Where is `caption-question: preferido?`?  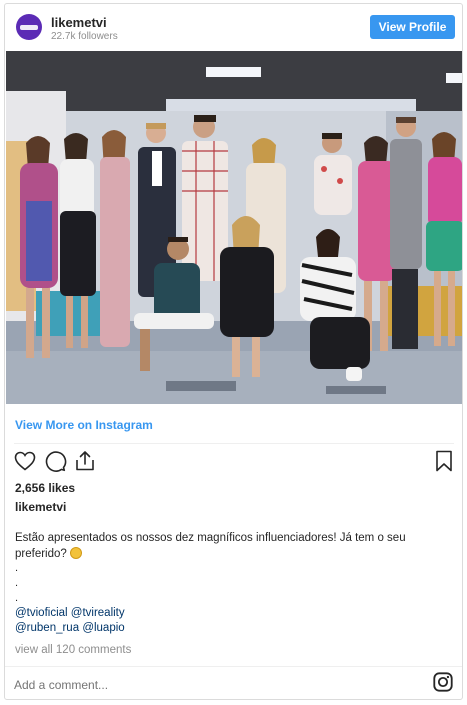 caption-question: preferido? is located at coordinates (41, 554).